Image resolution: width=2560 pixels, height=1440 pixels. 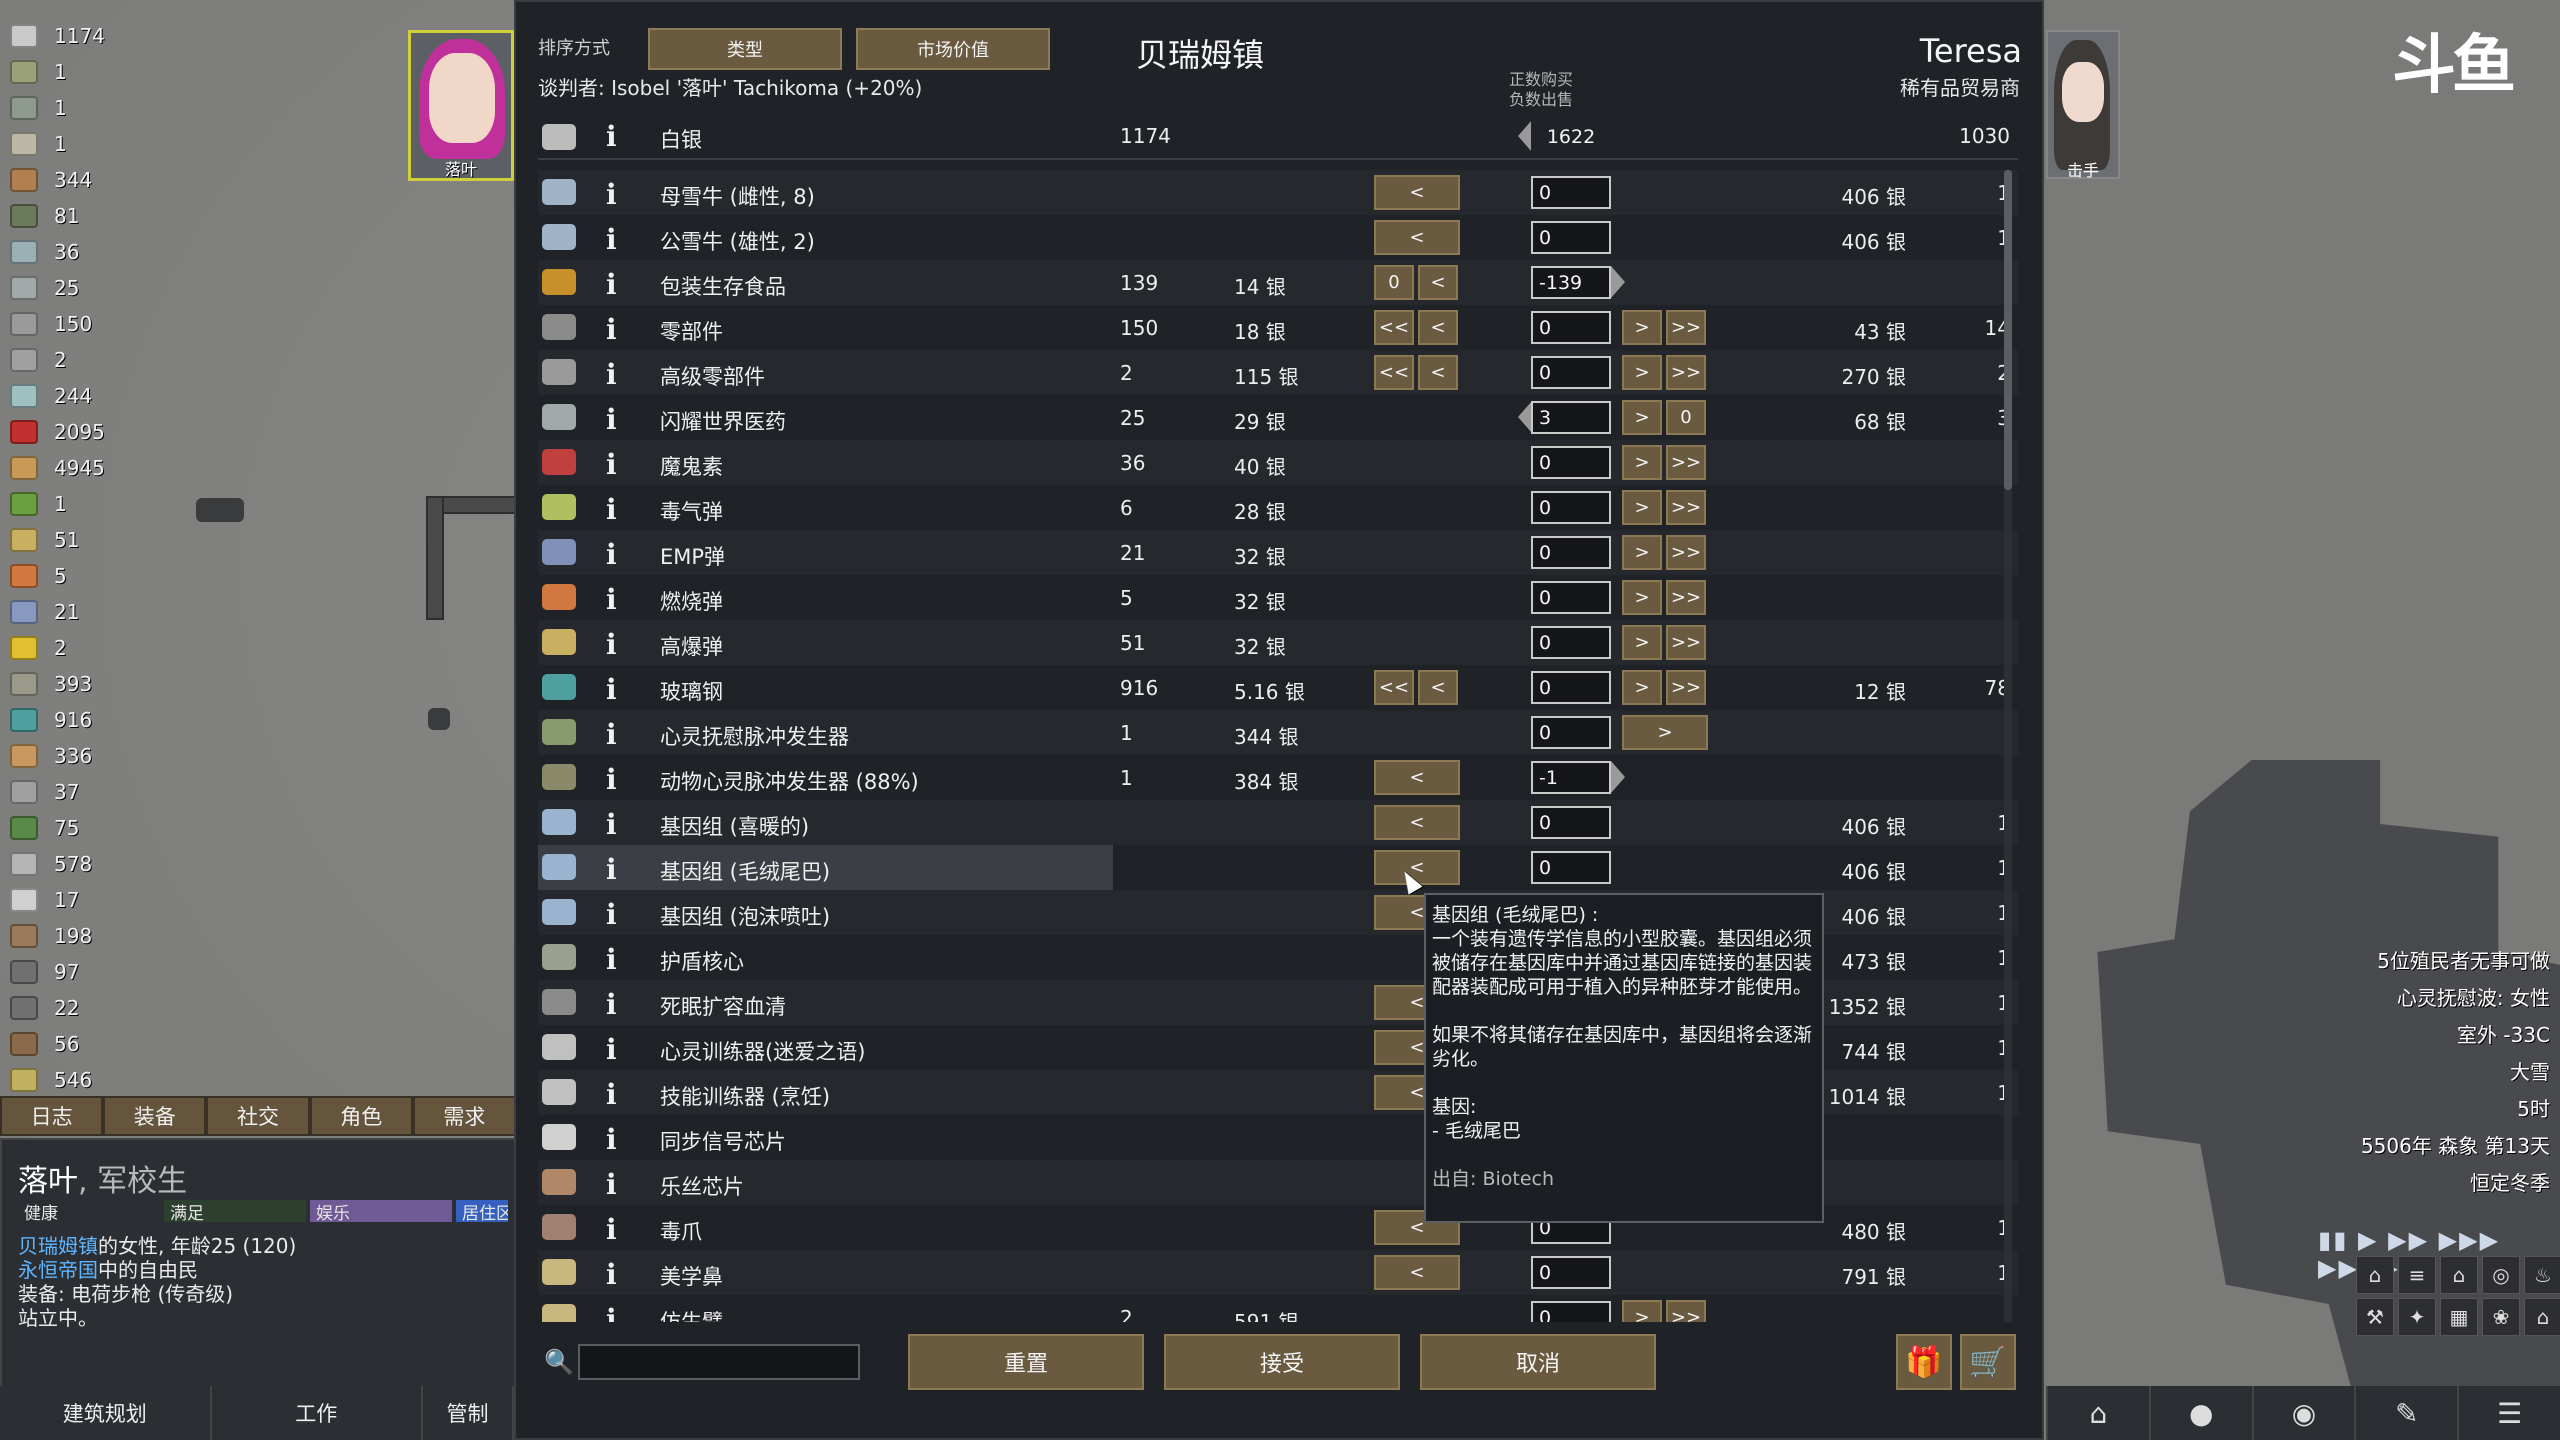 What do you see at coordinates (1278, 867) in the screenshot?
I see `trade-row: i基因组 (毛绒尾巴)<0406 银1` at bounding box center [1278, 867].